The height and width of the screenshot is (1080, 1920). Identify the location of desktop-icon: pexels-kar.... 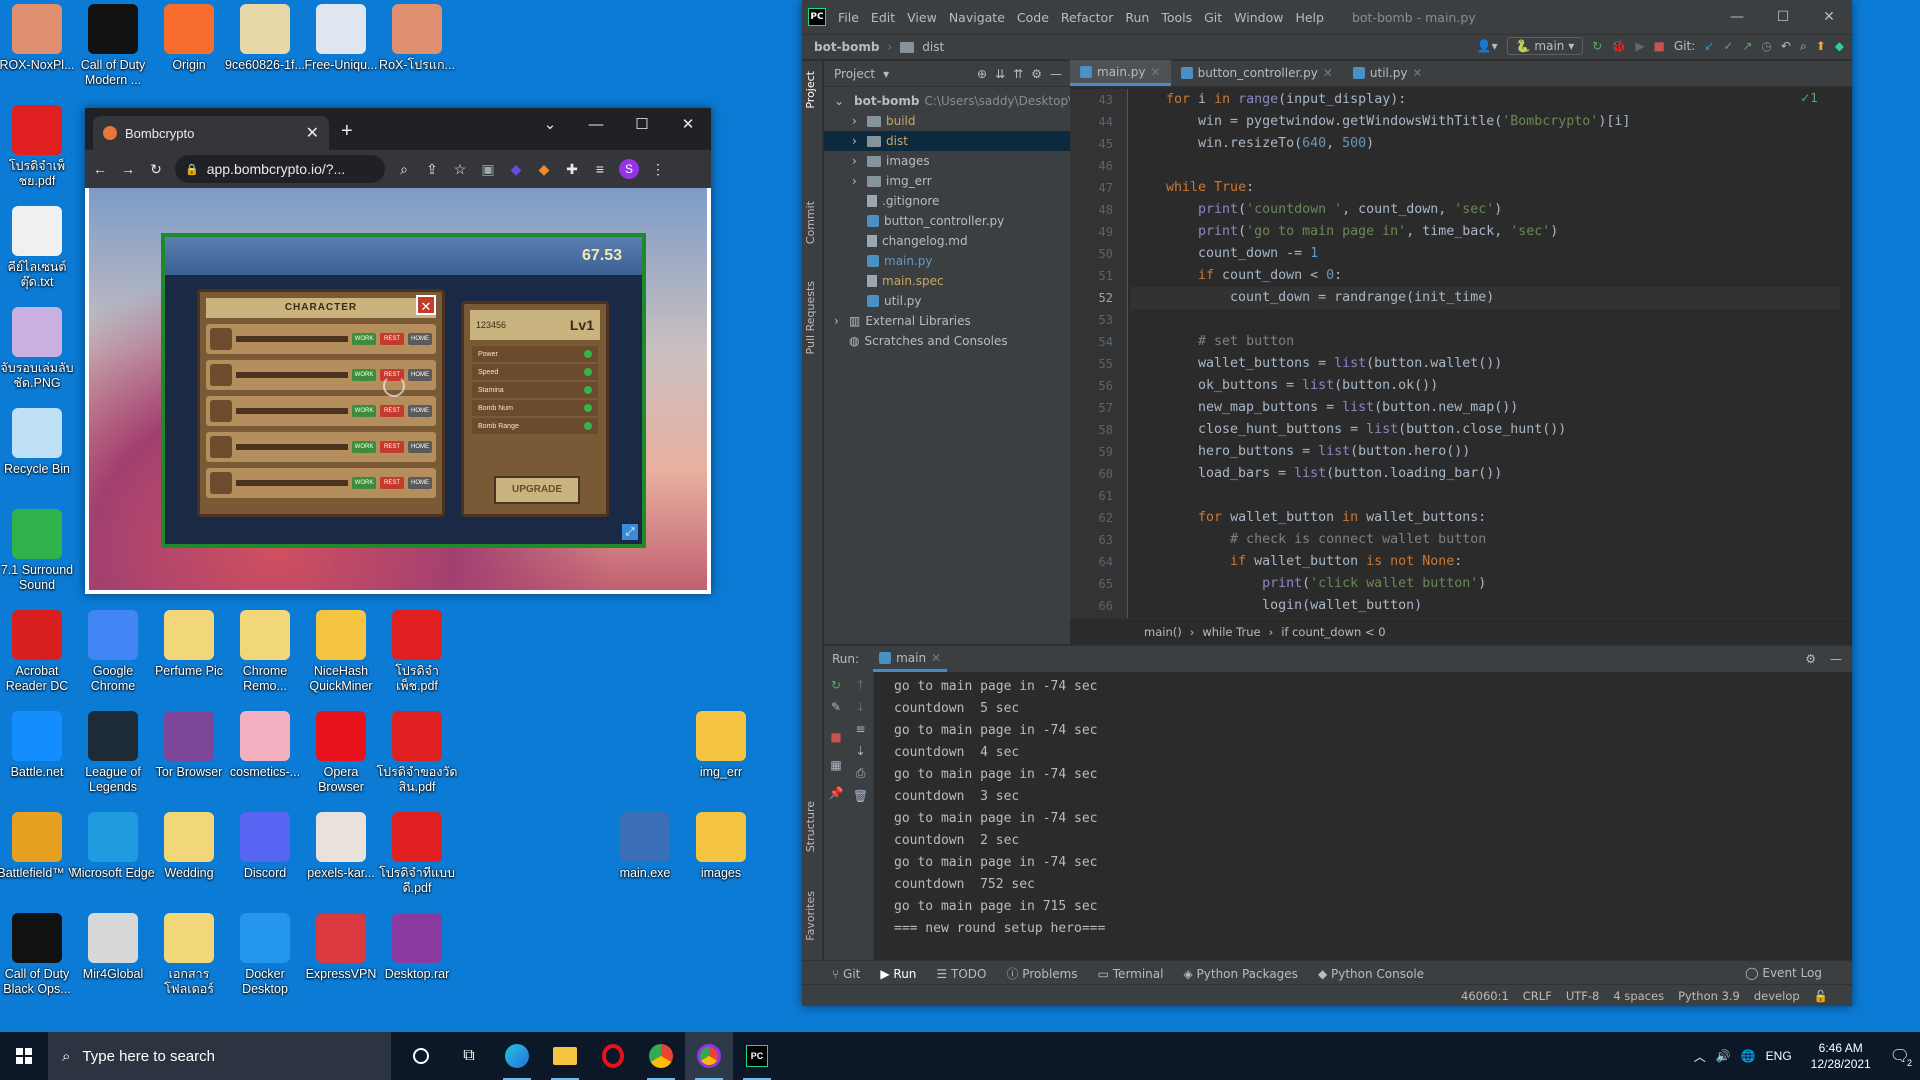
(341, 867).